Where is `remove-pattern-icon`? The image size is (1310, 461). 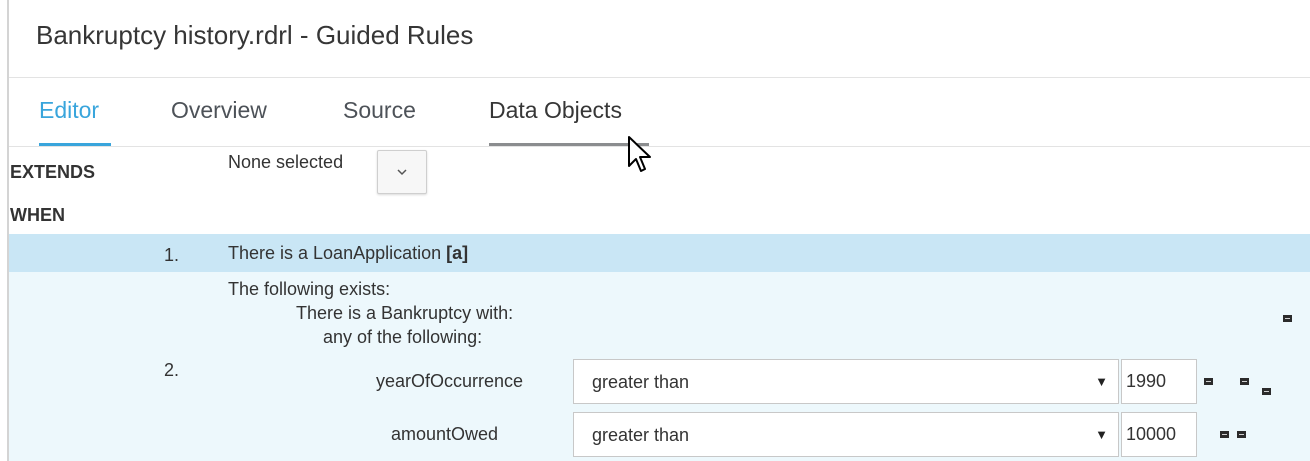 remove-pattern-icon is located at coordinates (1287, 318).